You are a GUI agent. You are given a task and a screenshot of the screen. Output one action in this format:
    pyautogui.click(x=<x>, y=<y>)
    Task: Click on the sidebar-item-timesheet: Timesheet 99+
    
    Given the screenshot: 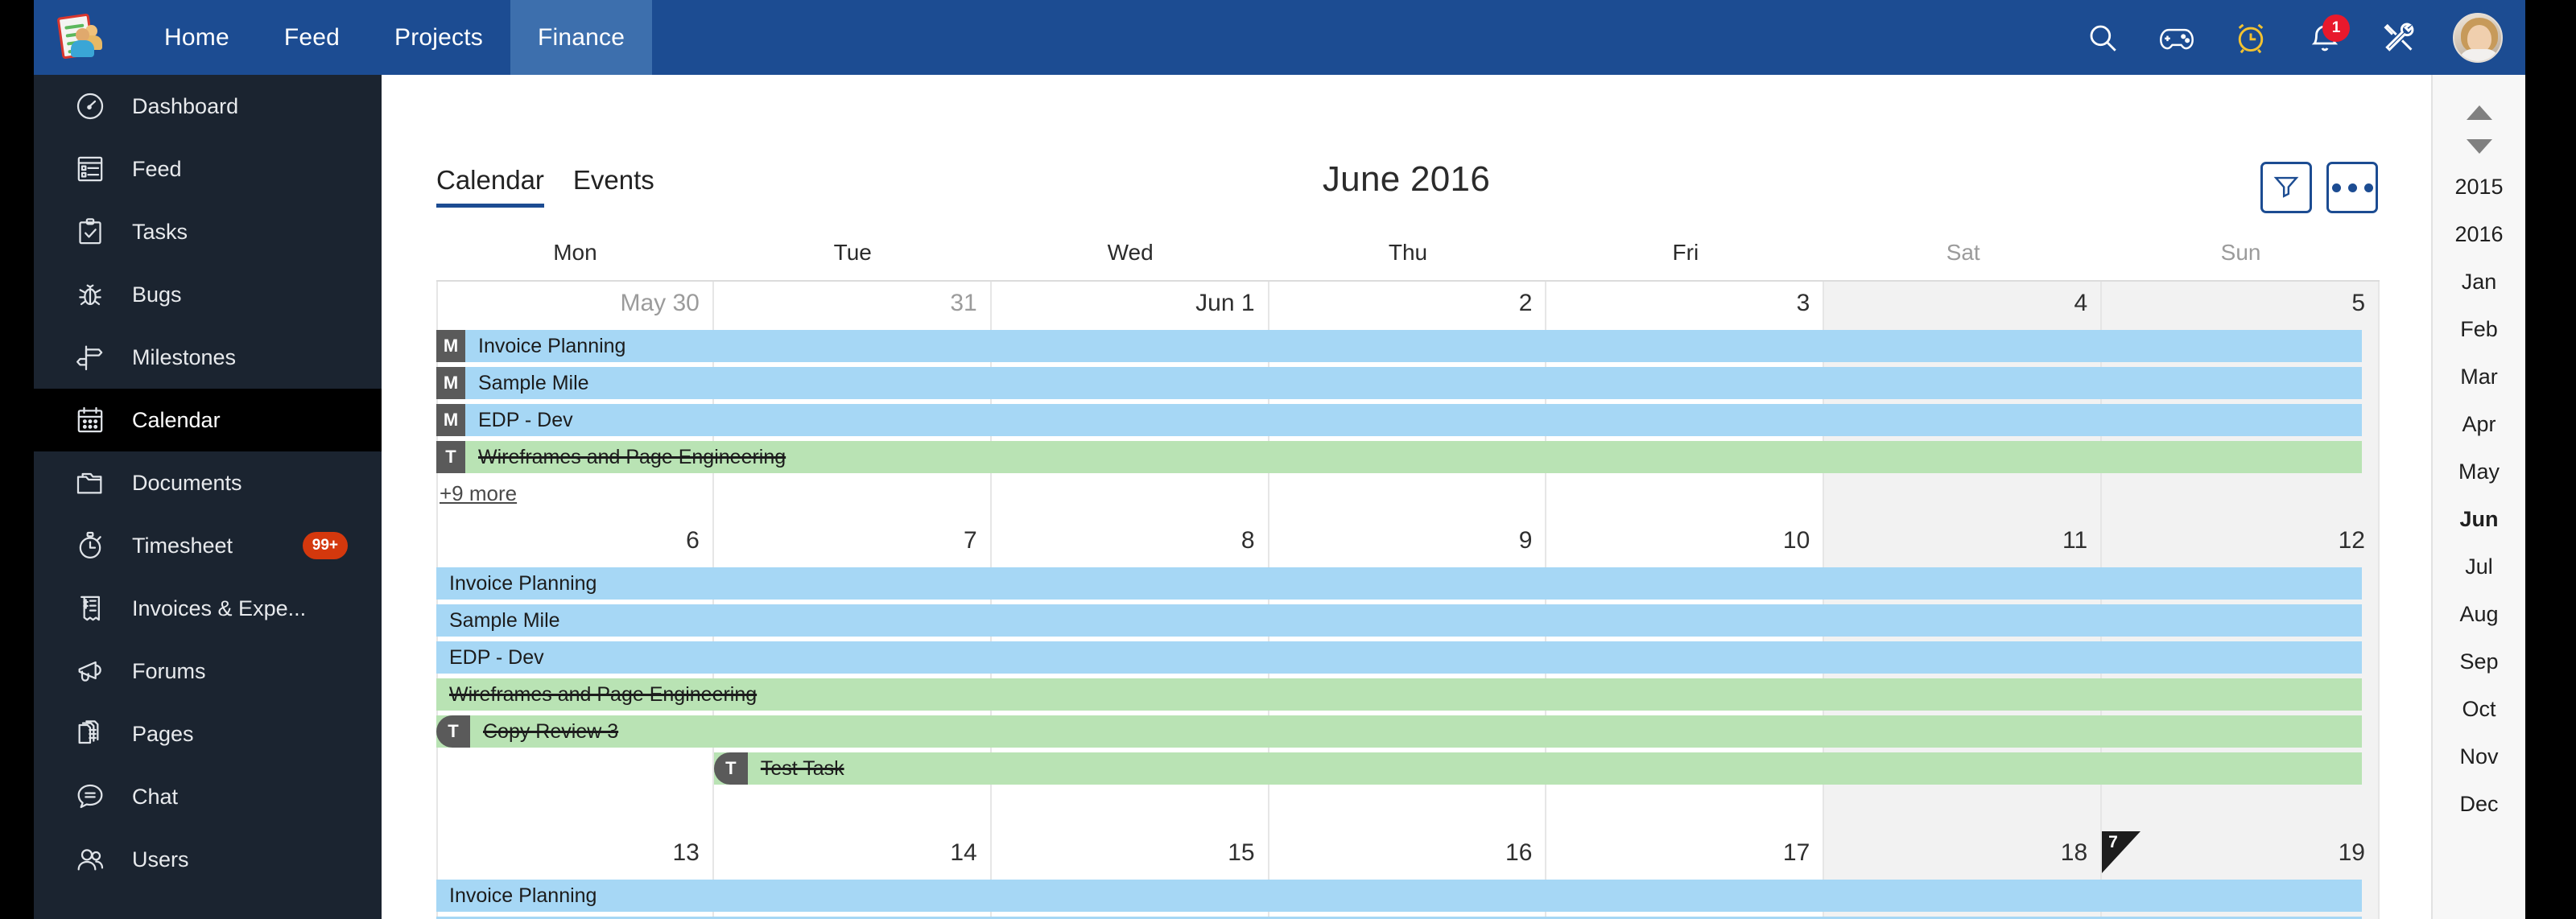 What is the action you would take?
    pyautogui.click(x=208, y=545)
    